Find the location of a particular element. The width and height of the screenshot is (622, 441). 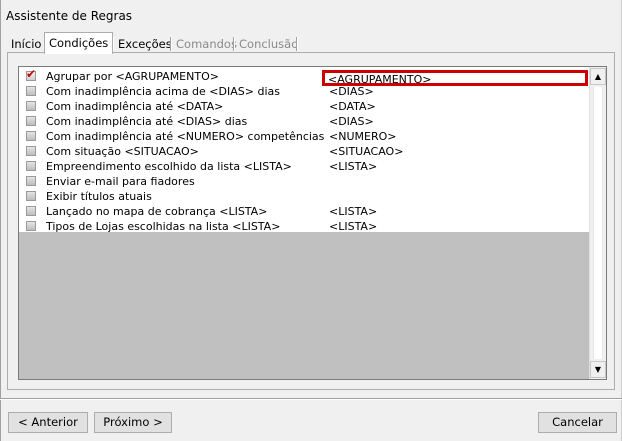

next-button: Próximo > is located at coordinates (133, 422).